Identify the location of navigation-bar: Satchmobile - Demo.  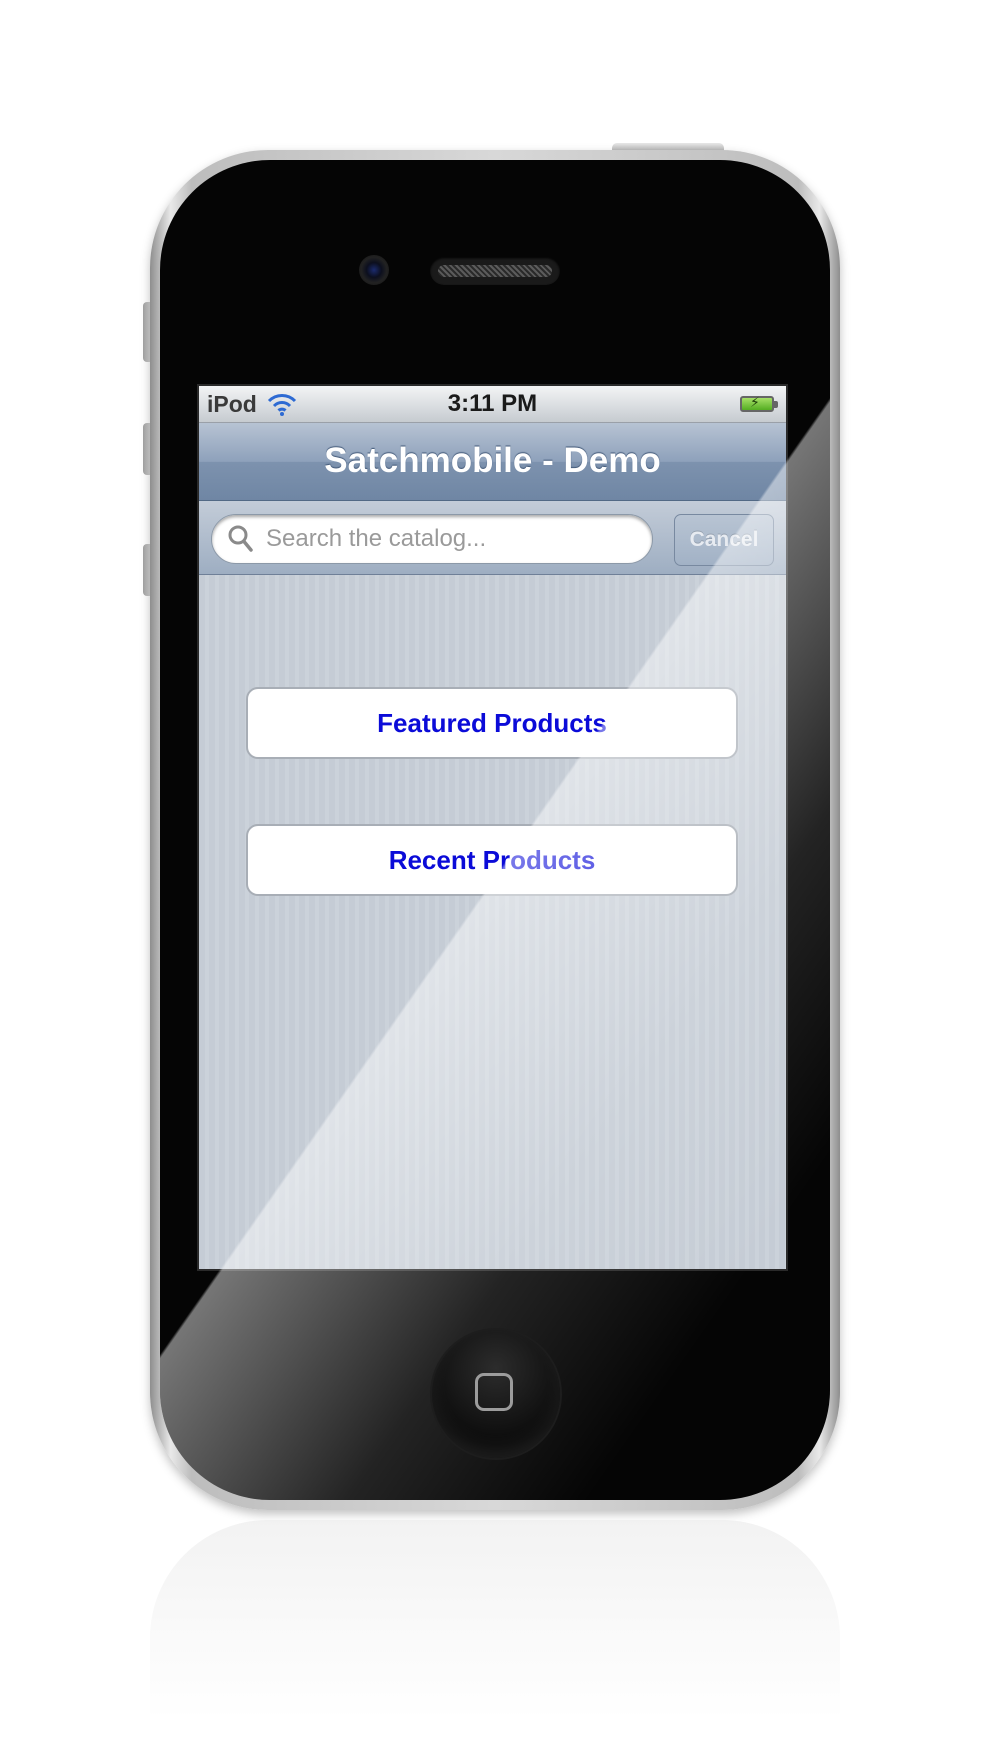
(492, 462).